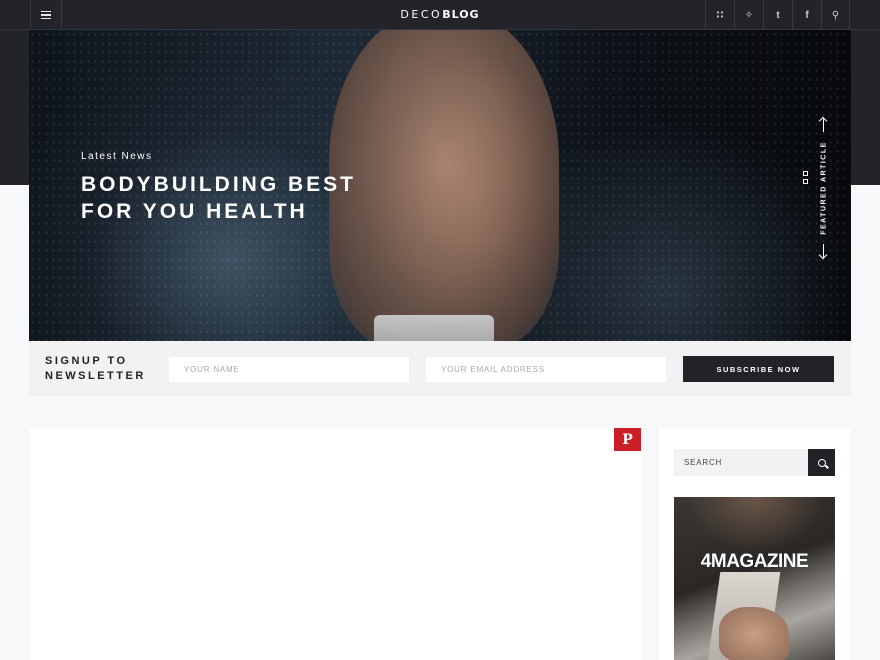 The height and width of the screenshot is (660, 880). Describe the element at coordinates (434, 328) in the screenshot. I see `hero-image-waistband` at that location.